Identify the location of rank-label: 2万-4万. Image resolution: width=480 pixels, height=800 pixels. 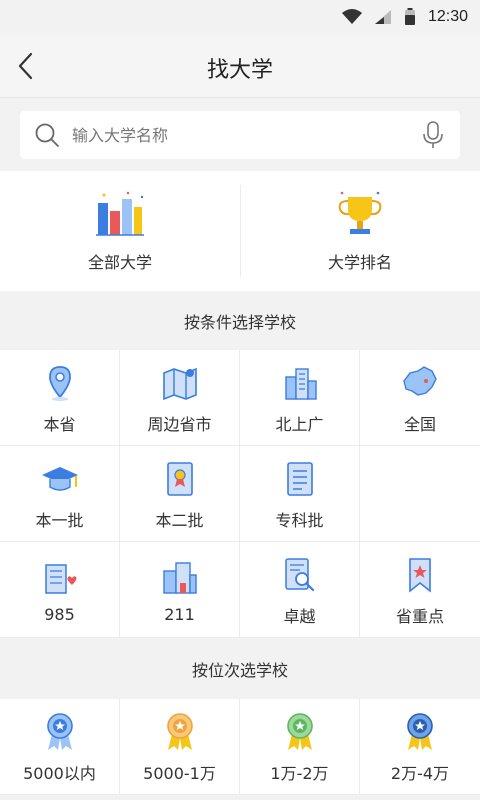
(420, 773).